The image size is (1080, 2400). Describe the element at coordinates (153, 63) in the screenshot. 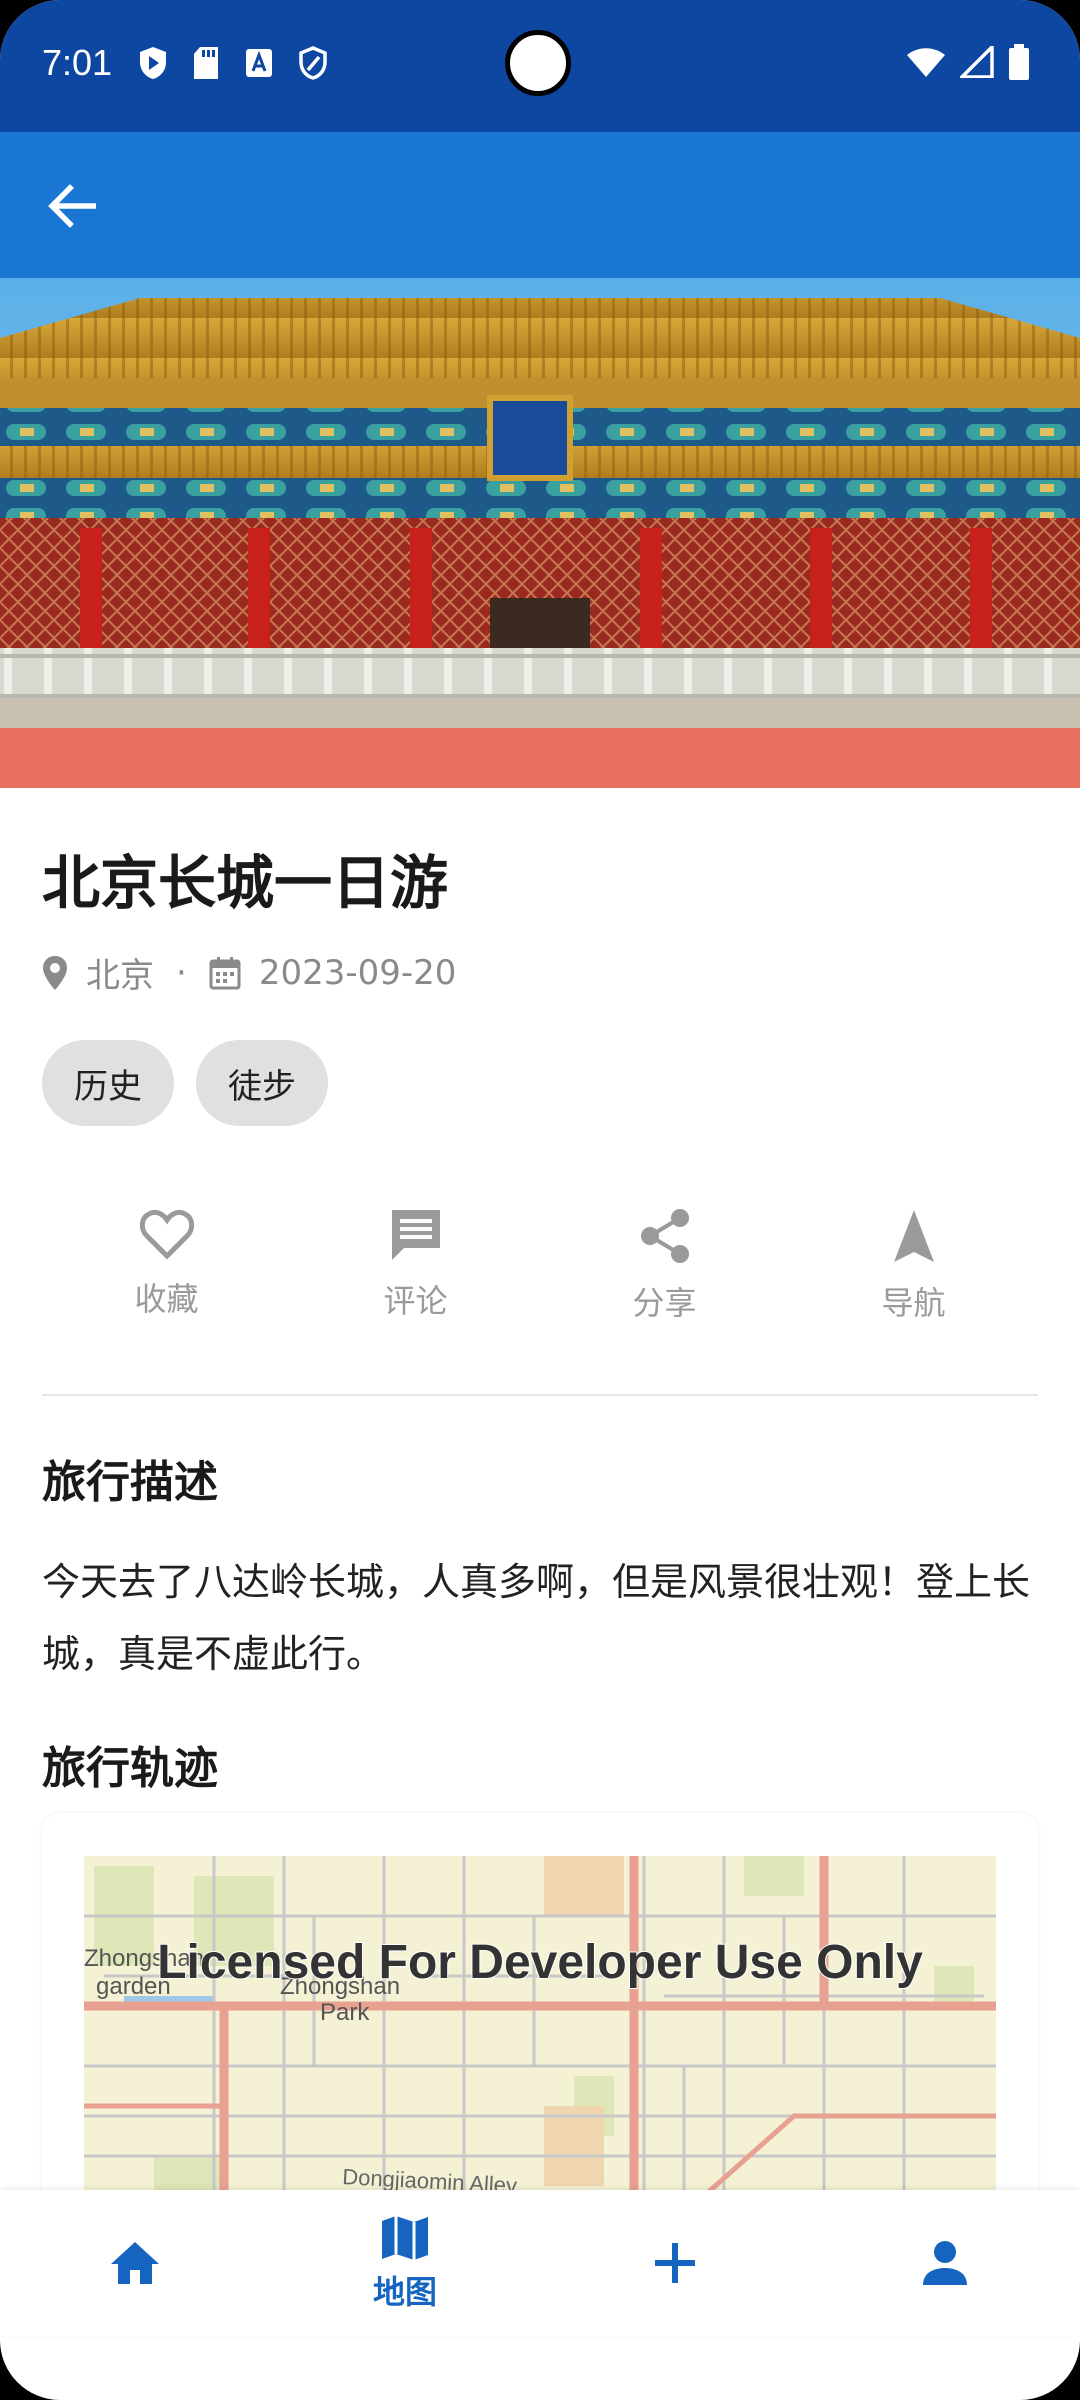

I see `play-protect-icon` at that location.